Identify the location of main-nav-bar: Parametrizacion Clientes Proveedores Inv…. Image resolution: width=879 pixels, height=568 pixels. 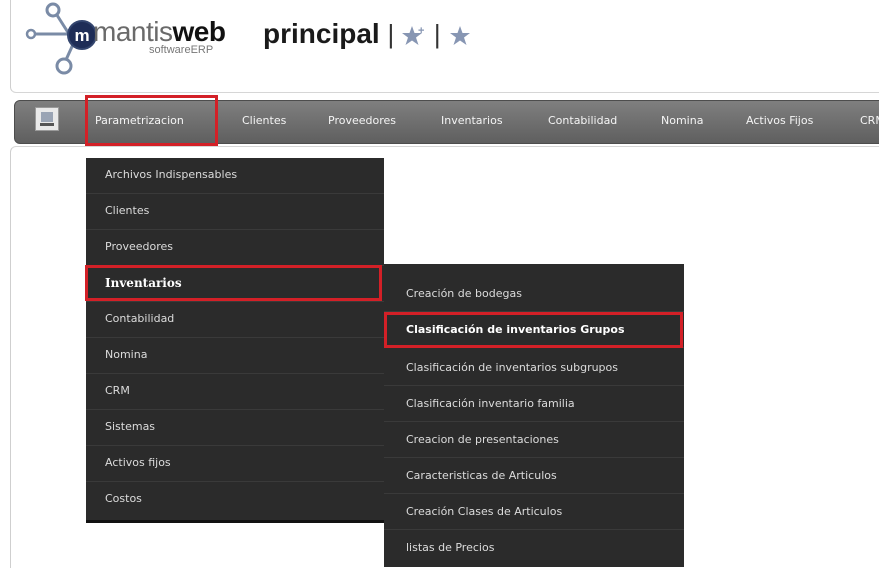
(446, 122).